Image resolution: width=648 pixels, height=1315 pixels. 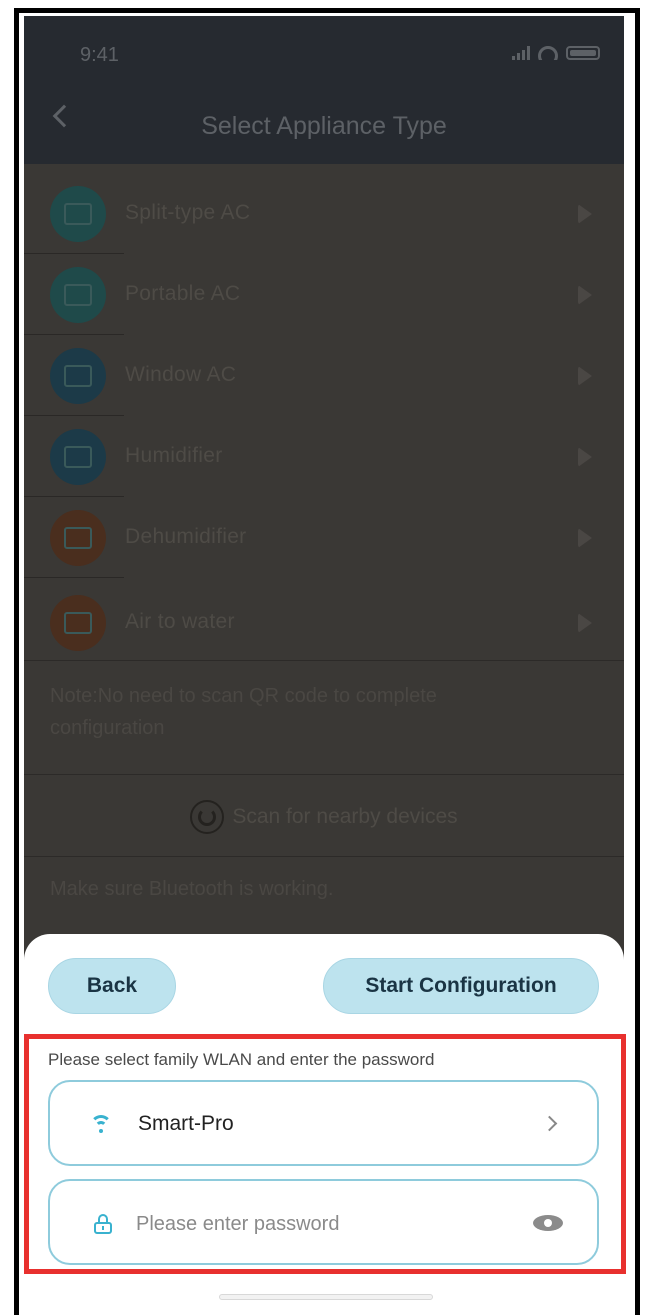 What do you see at coordinates (324, 214) in the screenshot?
I see `appliance-item: Split-type AC` at bounding box center [324, 214].